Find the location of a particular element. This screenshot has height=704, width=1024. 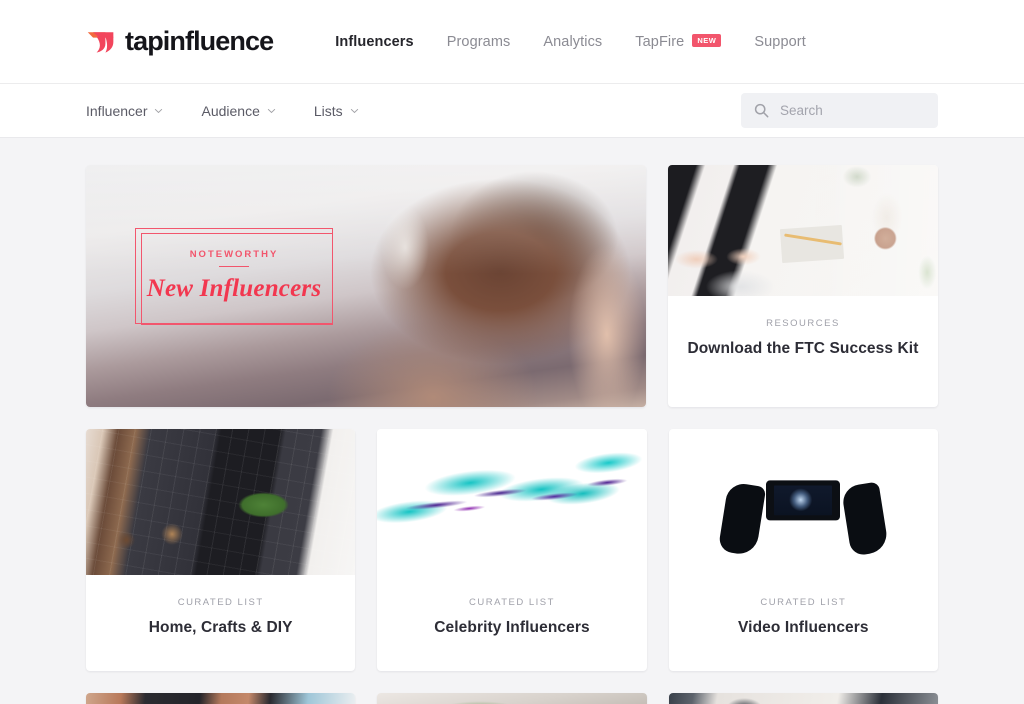

new-badge: NEW is located at coordinates (707, 40).